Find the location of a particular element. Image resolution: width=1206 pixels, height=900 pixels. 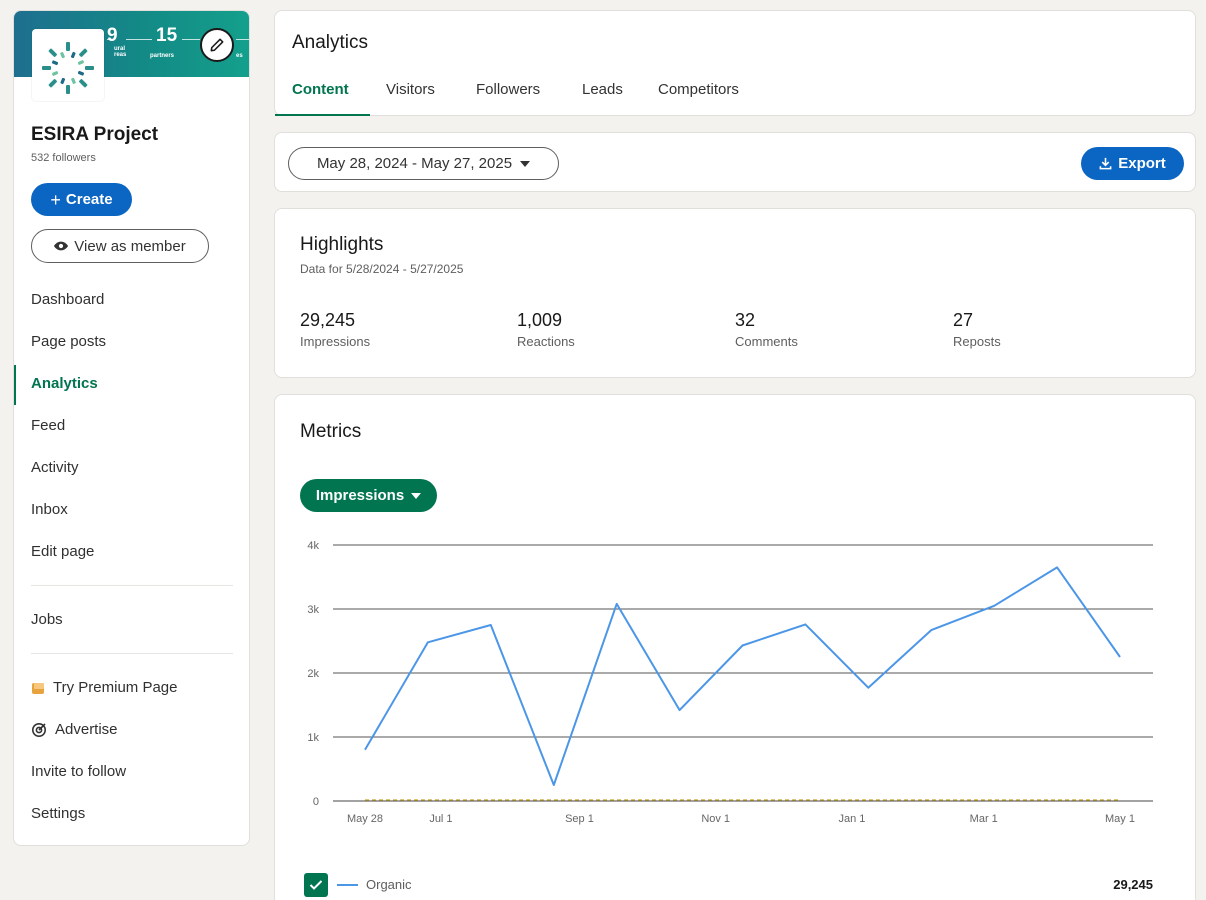

x-tick-label: May 28 is located at coordinates (365, 819).